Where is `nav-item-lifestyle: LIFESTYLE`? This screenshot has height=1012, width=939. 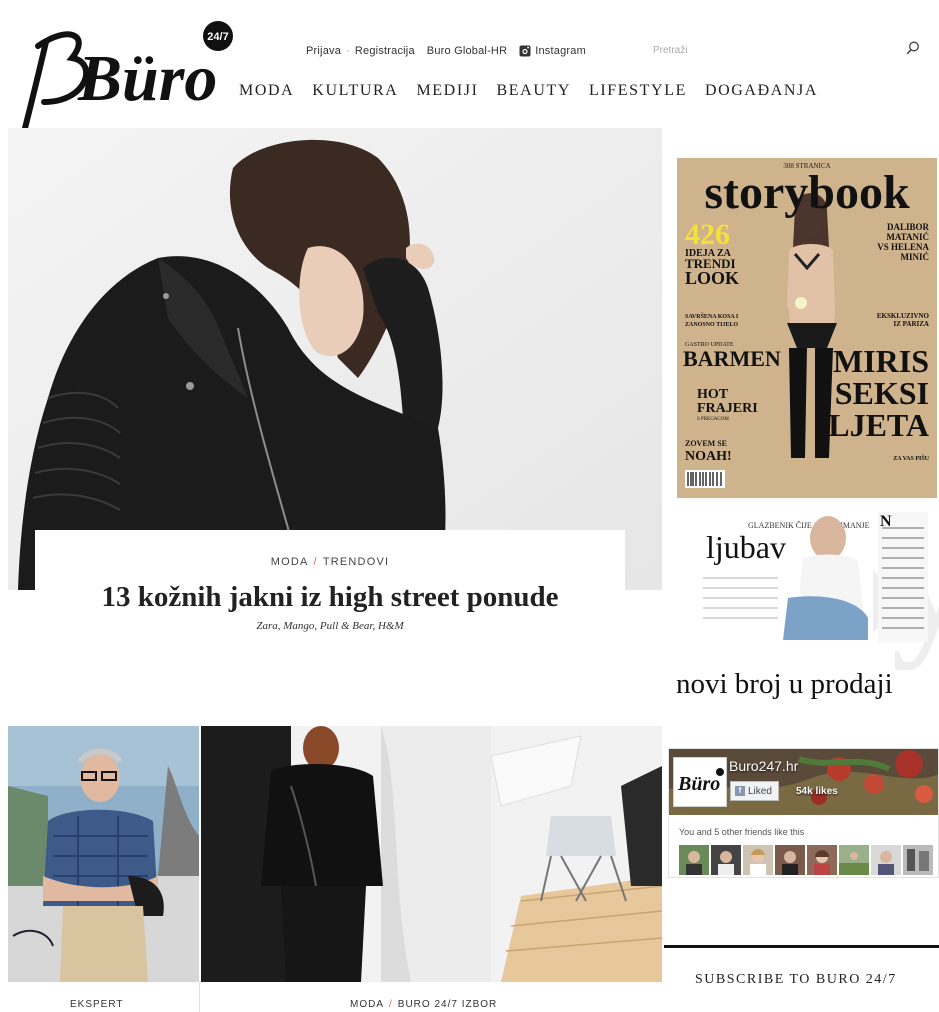 nav-item-lifestyle: LIFESTYLE is located at coordinates (638, 91).